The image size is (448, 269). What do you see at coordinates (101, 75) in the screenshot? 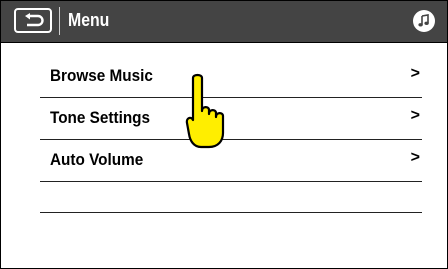
I see `menu-item-label: Browse Music` at bounding box center [101, 75].